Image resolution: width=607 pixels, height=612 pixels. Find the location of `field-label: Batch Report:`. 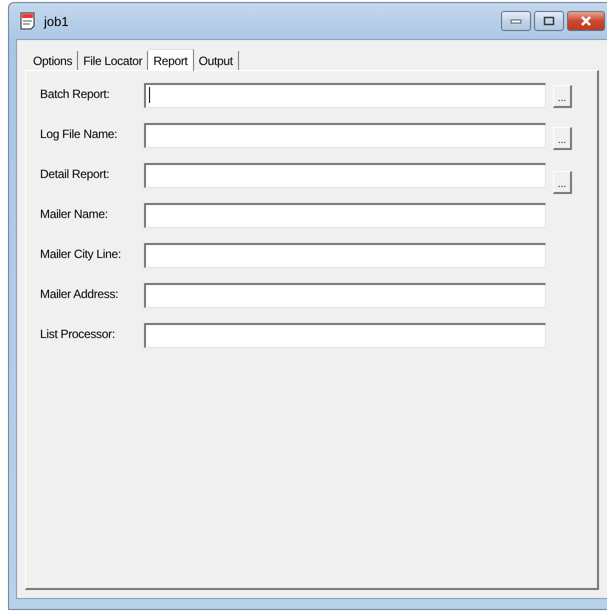

field-label: Batch Report: is located at coordinates (75, 93).